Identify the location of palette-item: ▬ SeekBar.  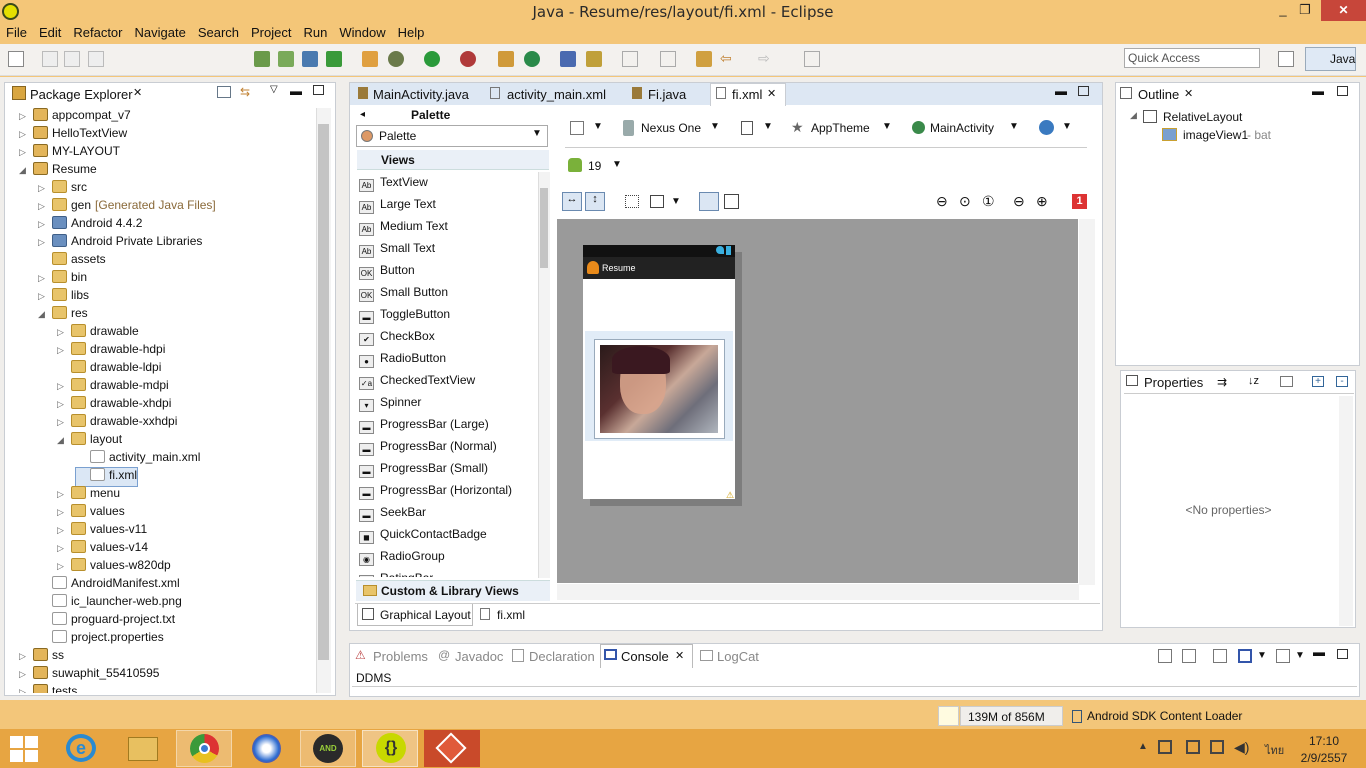
(392, 515).